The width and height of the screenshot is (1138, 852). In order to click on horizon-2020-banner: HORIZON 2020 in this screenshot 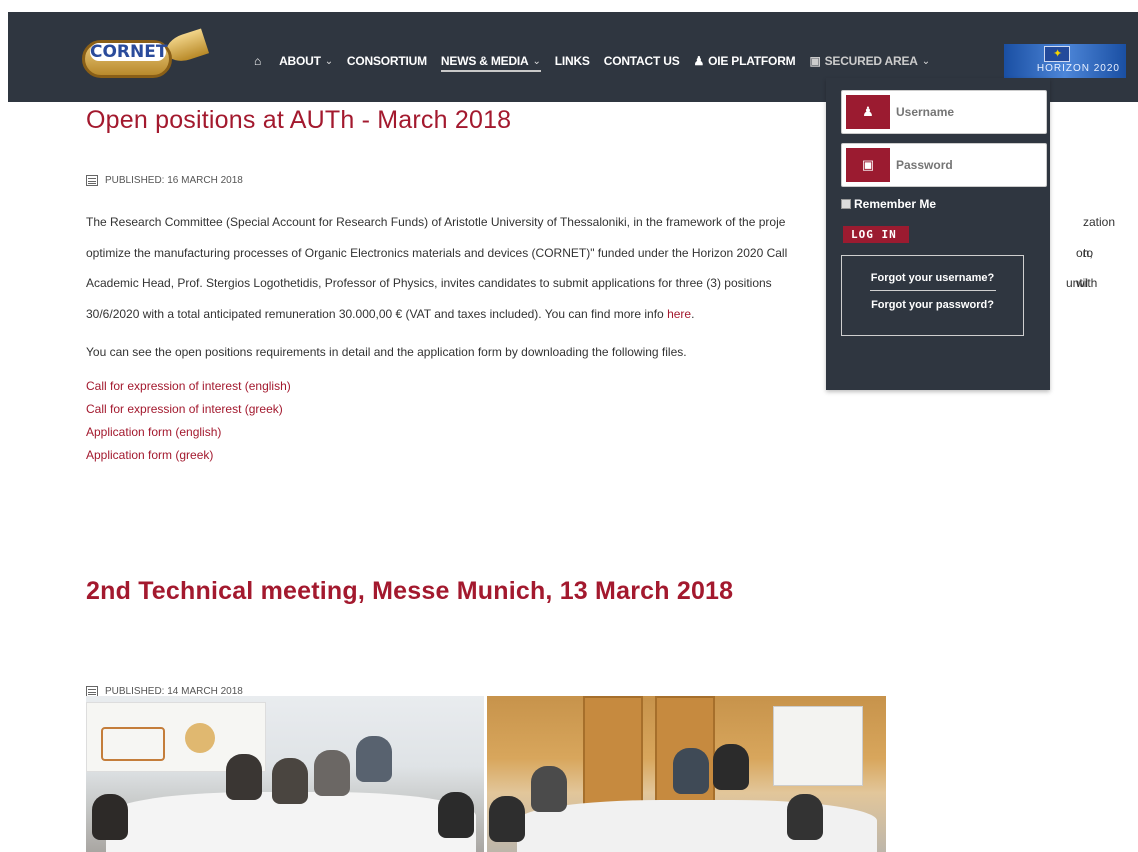, I will do `click(1065, 61)`.